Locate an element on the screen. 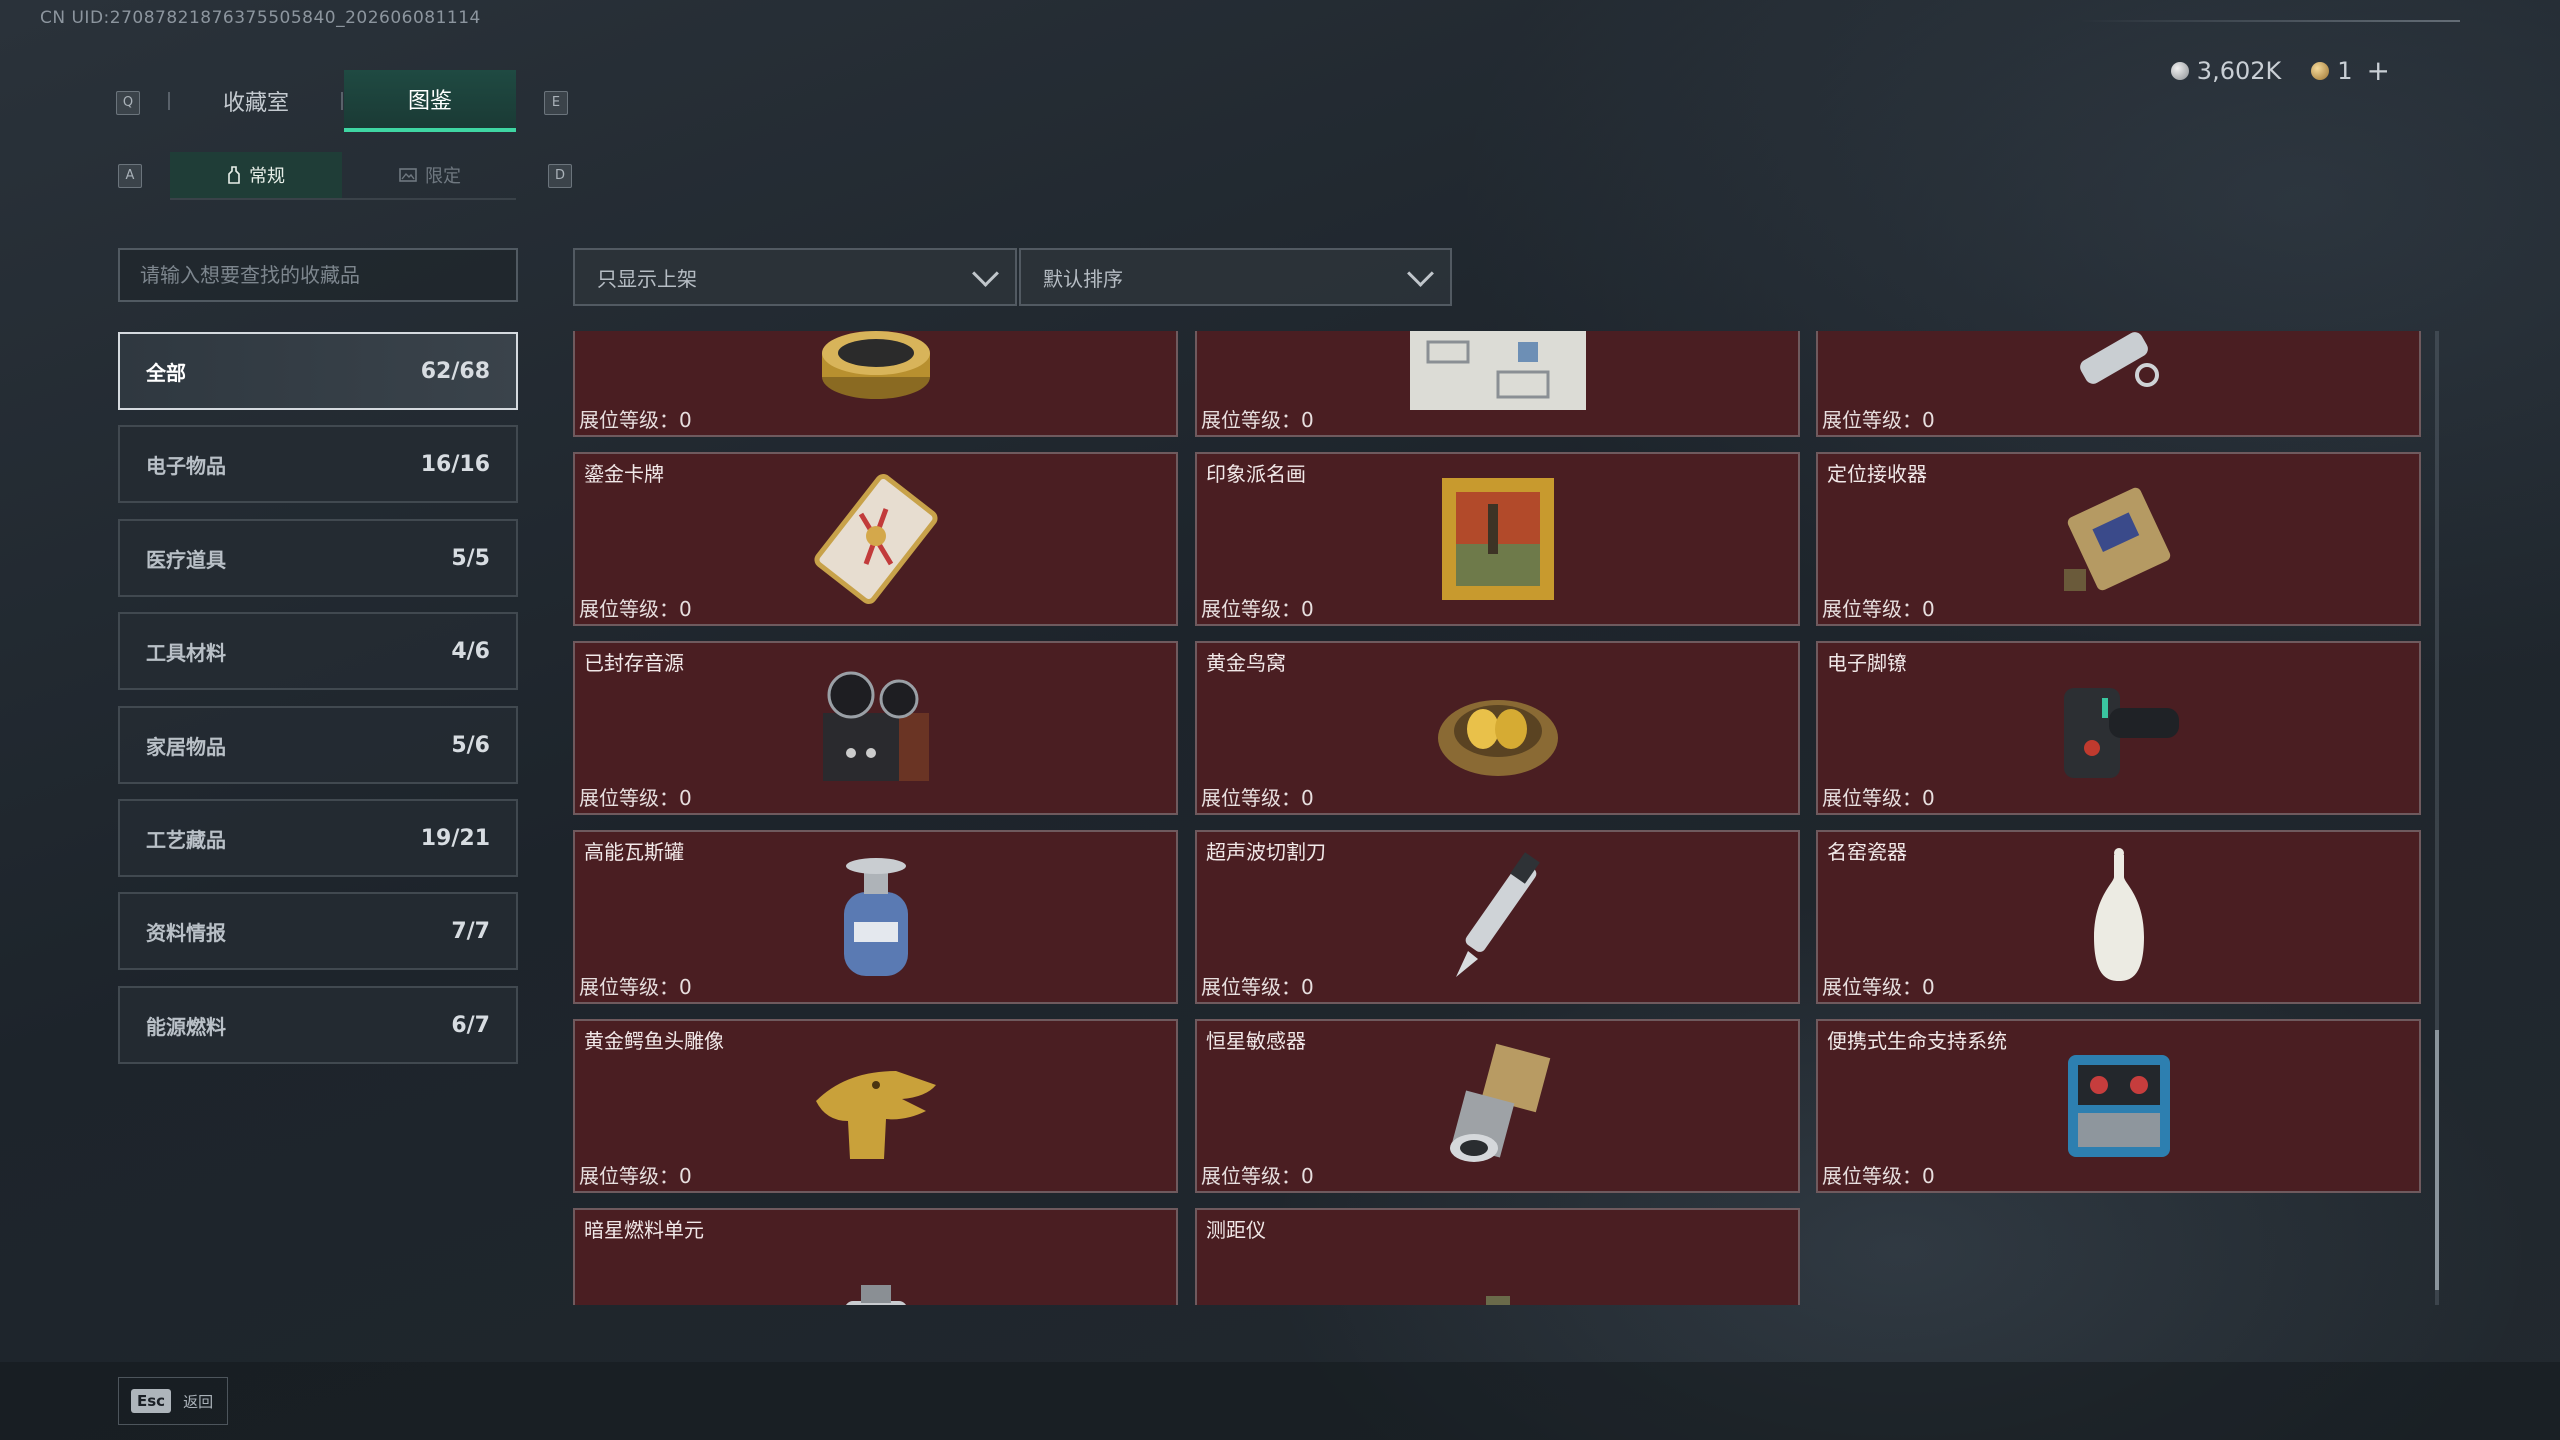 This screenshot has width=2560, height=1440. coin-amount: 3,602K is located at coordinates (2239, 70).